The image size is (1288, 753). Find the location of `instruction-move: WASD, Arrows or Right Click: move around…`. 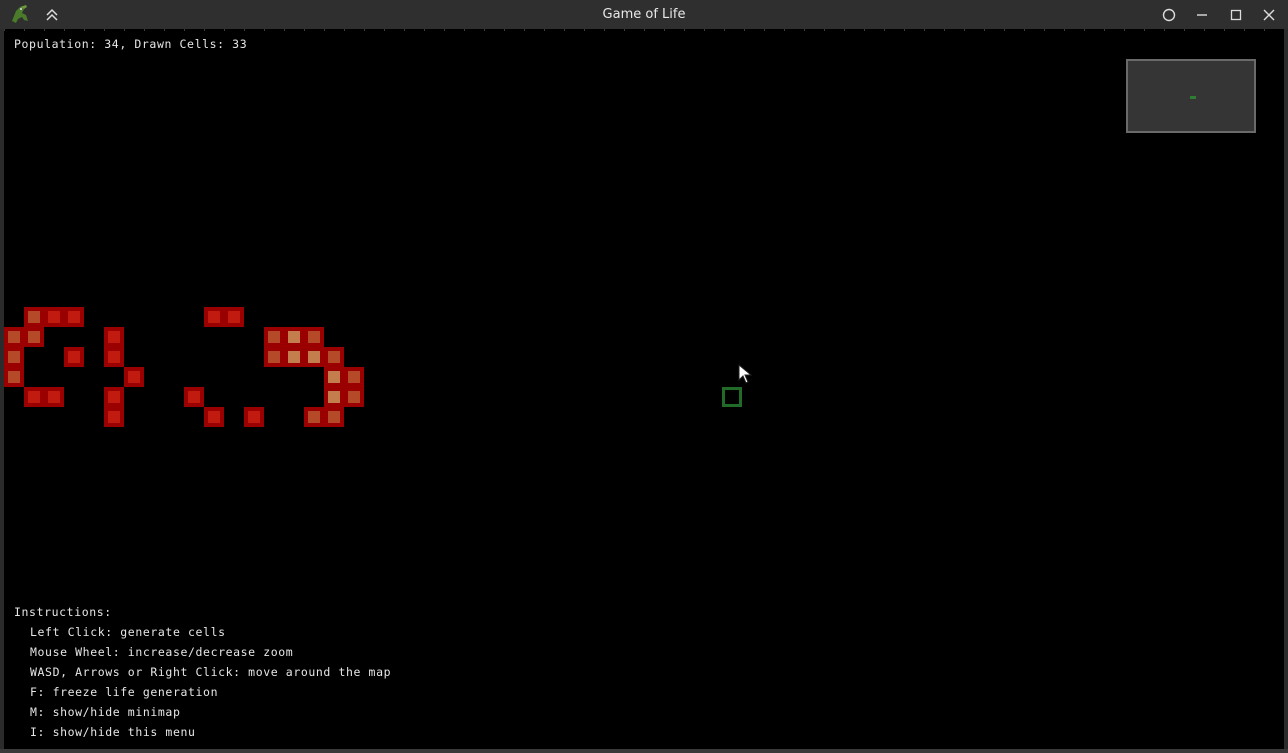

instruction-move: WASD, Arrows or Right Click: move around… is located at coordinates (211, 672).